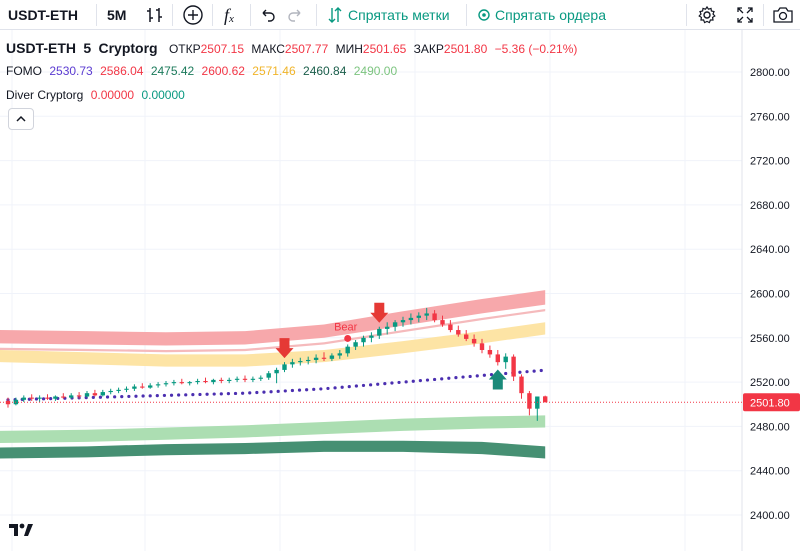 This screenshot has height=551, width=800. What do you see at coordinates (87, 48) in the screenshot?
I see `legend-interval: 5` at bounding box center [87, 48].